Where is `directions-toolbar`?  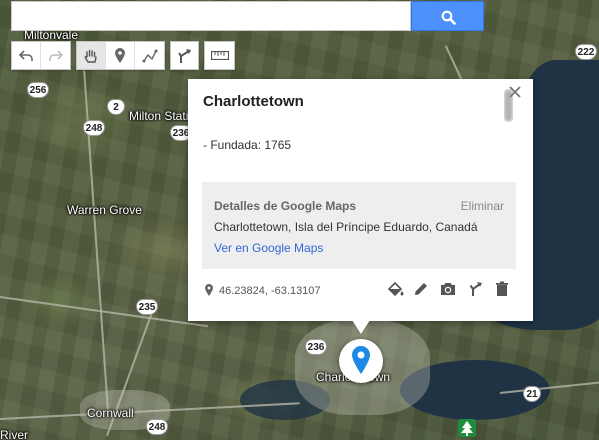
directions-toolbar is located at coordinates (184, 55).